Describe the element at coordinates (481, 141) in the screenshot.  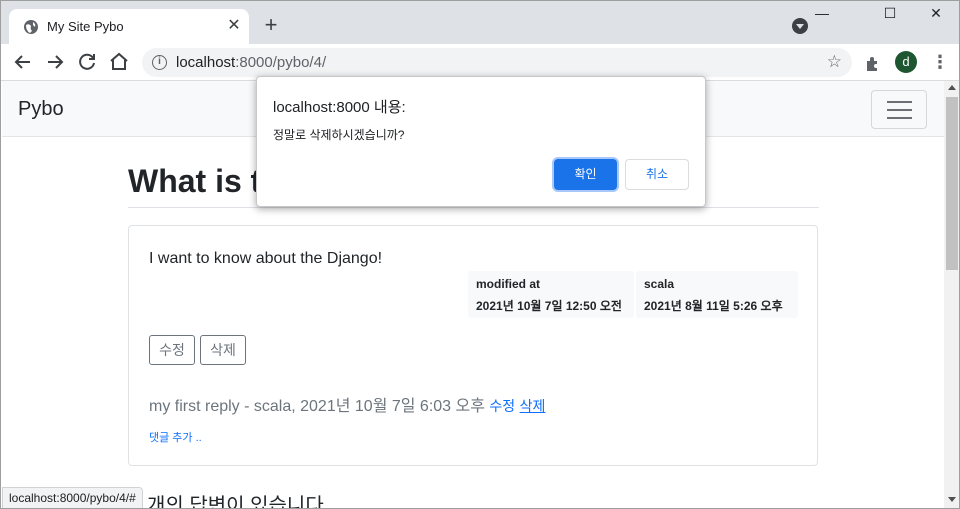
I see `confirm-dialog: localhost:8000 내용: 정말로 삭제하시겠습니까? 확인 취소` at that location.